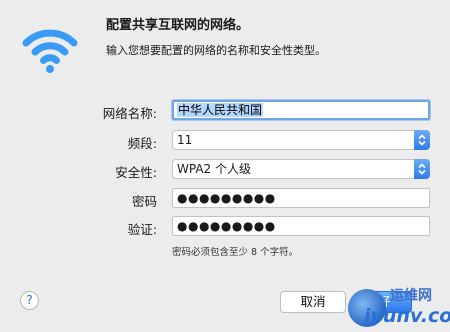 This screenshot has height=332, width=450. What do you see at coordinates (136, 172) in the screenshot?
I see `security-label: 安全性:` at bounding box center [136, 172].